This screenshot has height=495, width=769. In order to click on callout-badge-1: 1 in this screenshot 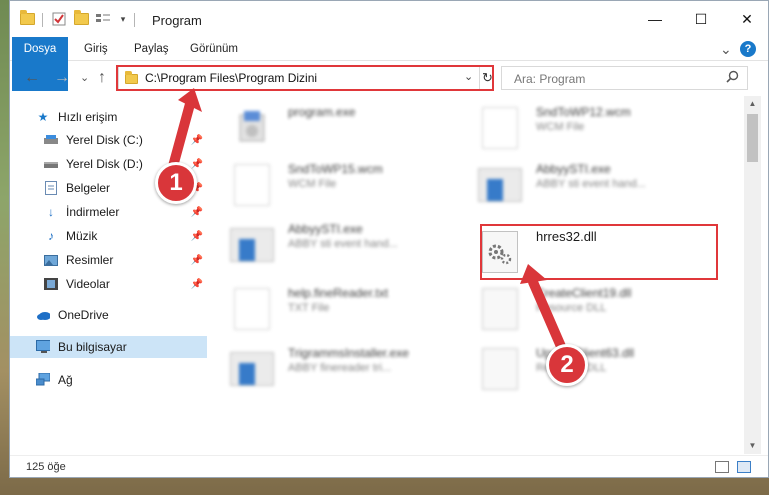, I will do `click(176, 183)`.